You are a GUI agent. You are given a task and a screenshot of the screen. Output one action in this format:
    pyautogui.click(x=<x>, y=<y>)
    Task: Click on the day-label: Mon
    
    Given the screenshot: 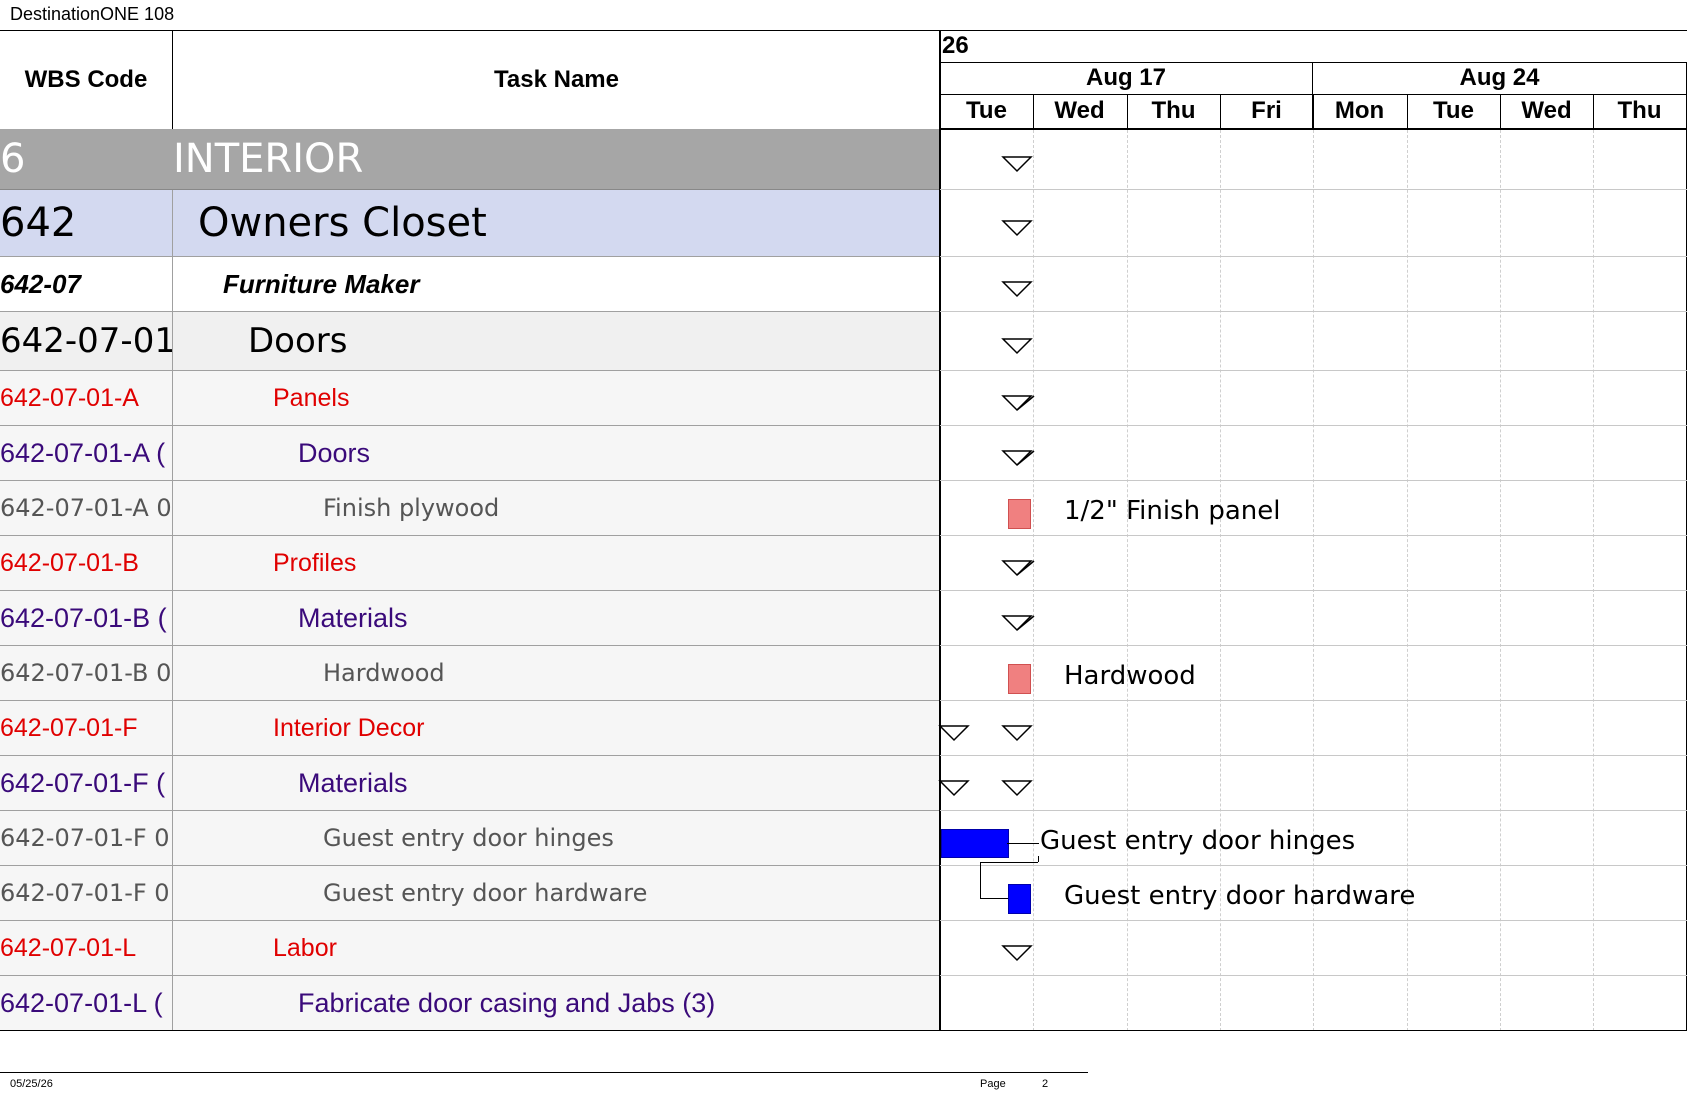 What is the action you would take?
    pyautogui.click(x=1359, y=110)
    